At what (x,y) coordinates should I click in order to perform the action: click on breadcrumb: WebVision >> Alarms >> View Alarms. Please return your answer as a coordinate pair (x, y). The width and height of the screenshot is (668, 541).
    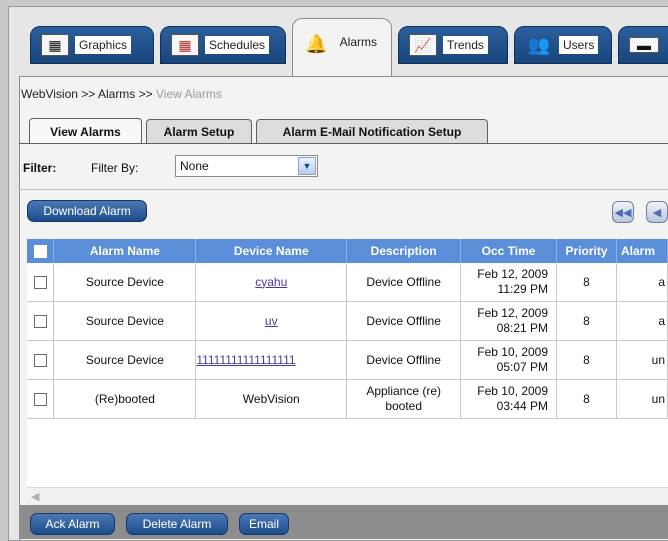
    Looking at the image, I should click on (121, 94).